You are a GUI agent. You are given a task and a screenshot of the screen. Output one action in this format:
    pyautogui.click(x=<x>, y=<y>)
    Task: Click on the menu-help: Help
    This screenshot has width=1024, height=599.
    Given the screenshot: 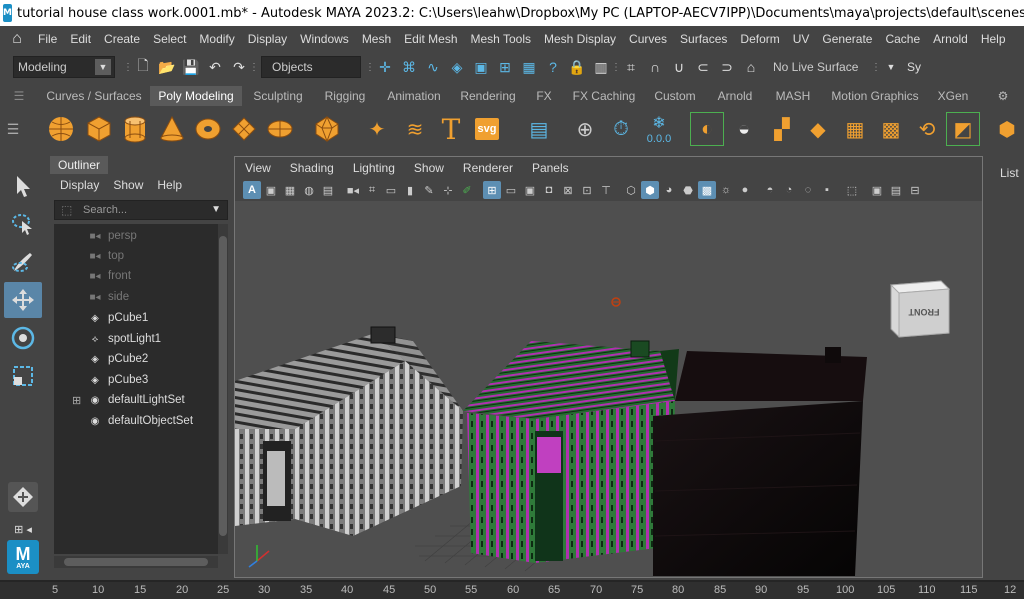 What is the action you would take?
    pyautogui.click(x=996, y=39)
    